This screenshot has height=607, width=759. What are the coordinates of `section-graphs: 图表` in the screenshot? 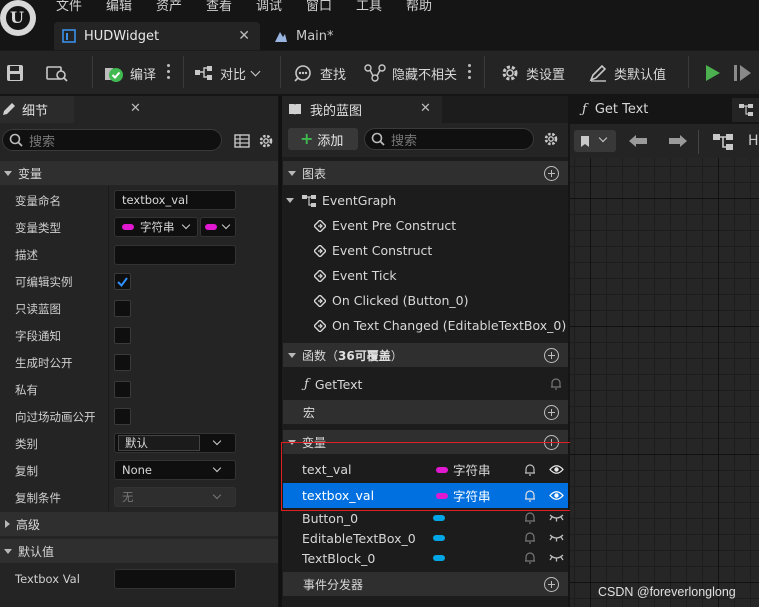 It's located at (425, 173).